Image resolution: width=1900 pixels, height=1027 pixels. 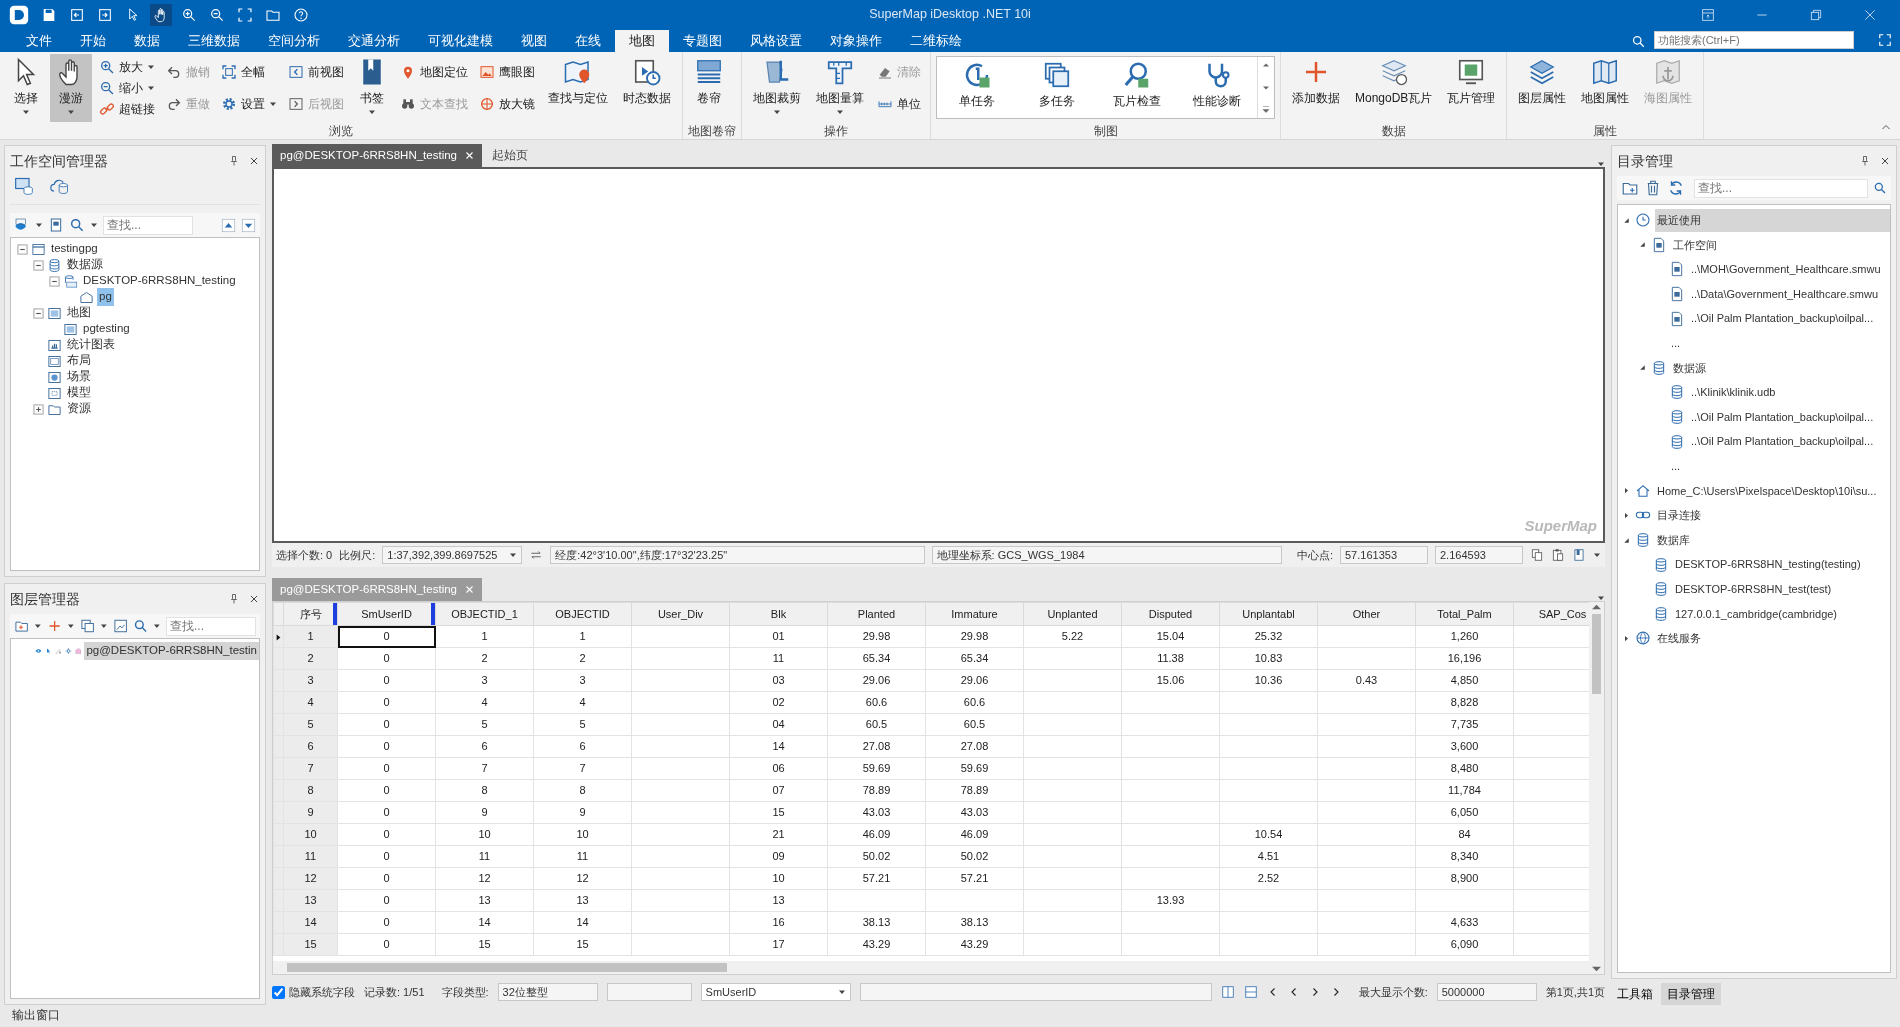 What do you see at coordinates (1542, 88) in the screenshot?
I see `ribbon-button: 图层属性` at bounding box center [1542, 88].